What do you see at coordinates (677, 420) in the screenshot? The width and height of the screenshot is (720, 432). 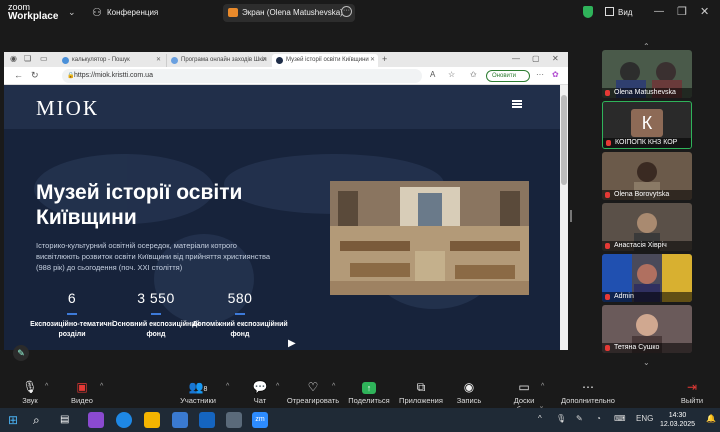 I see `taskbar-clock: 14:30 12.03.2025` at bounding box center [677, 420].